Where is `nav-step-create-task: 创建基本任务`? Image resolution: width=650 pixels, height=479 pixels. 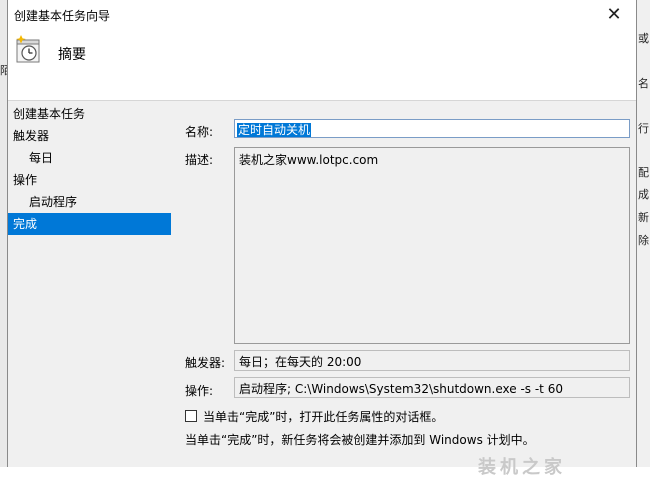
nav-step-create-task: 创建基本任务 is located at coordinates (89, 114).